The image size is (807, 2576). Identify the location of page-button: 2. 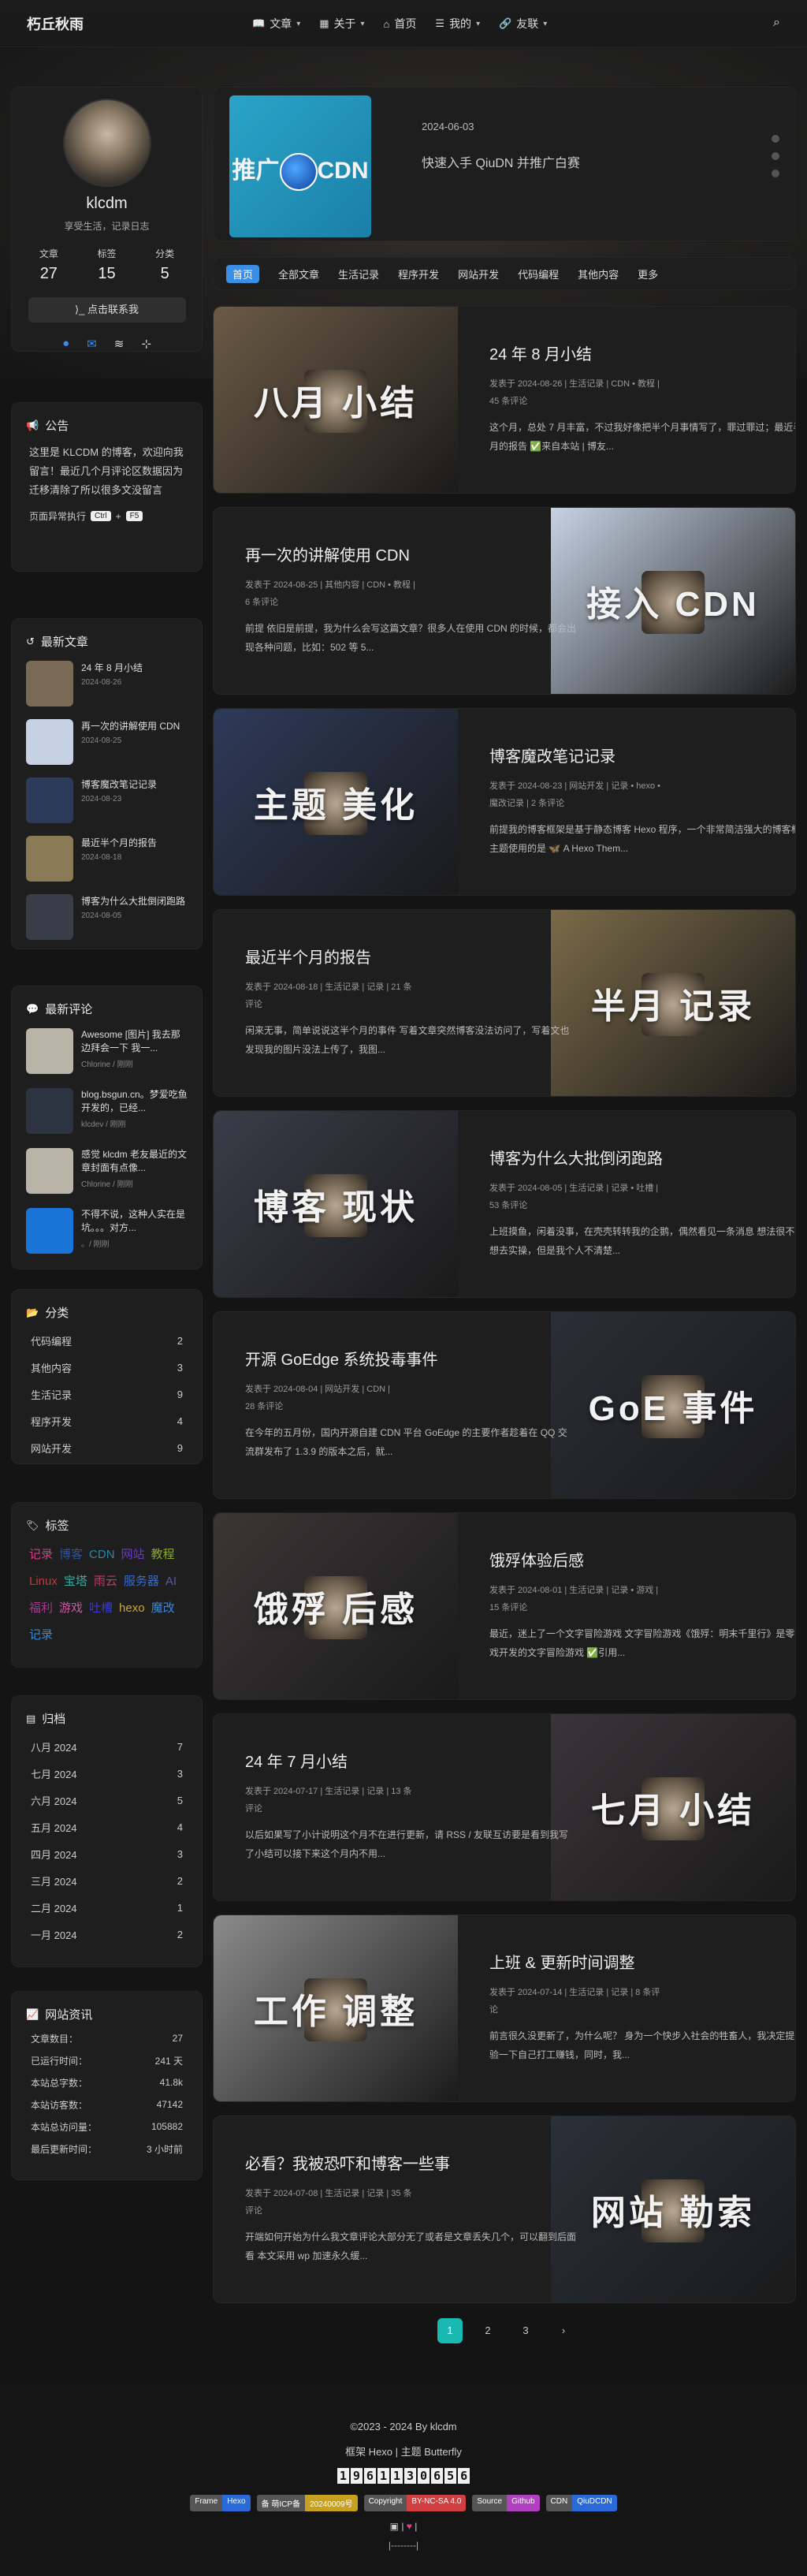
(487, 2331).